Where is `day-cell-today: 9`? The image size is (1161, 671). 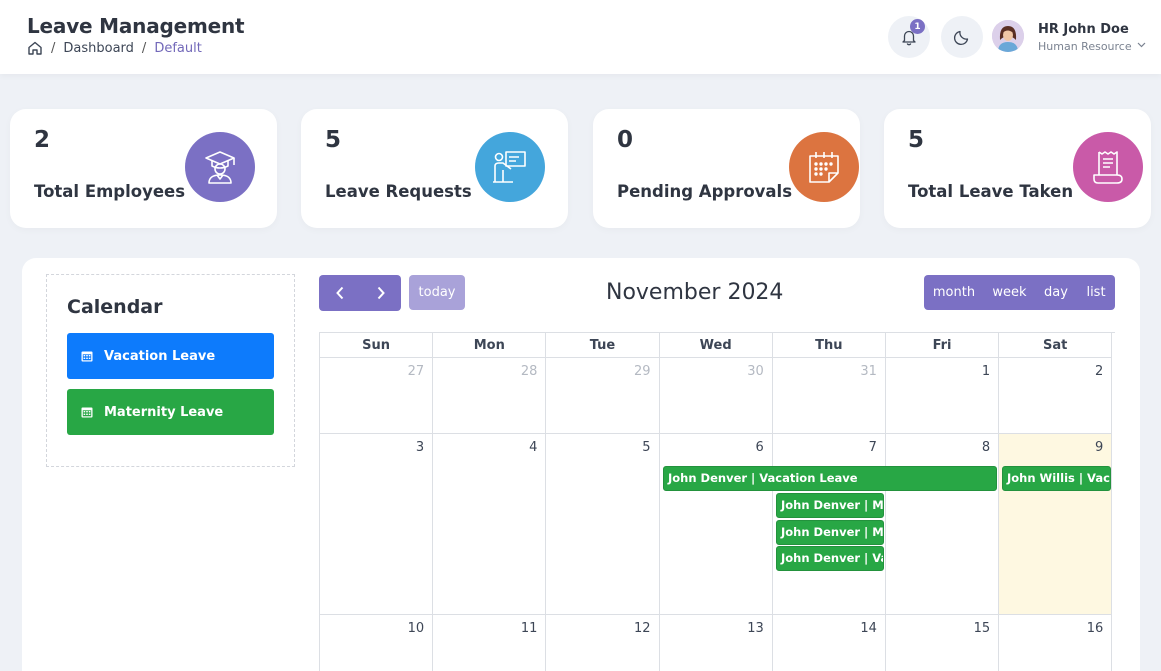
day-cell-today: 9 is located at coordinates (1056, 524).